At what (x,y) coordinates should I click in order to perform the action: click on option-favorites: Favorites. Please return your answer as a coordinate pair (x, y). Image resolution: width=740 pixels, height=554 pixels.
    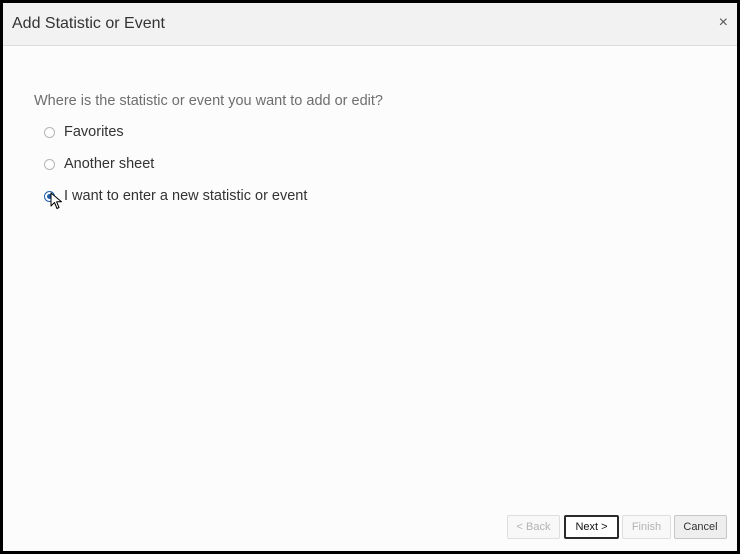
    Looking at the image, I should click on (84, 132).